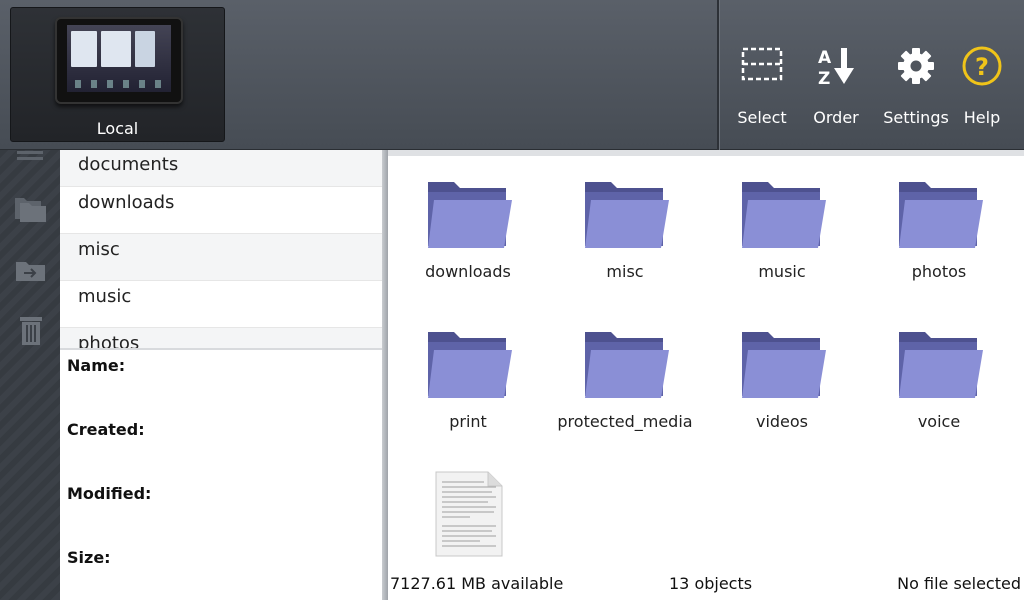  Describe the element at coordinates (468, 271) in the screenshot. I see `grid-item-label: downloads` at that location.